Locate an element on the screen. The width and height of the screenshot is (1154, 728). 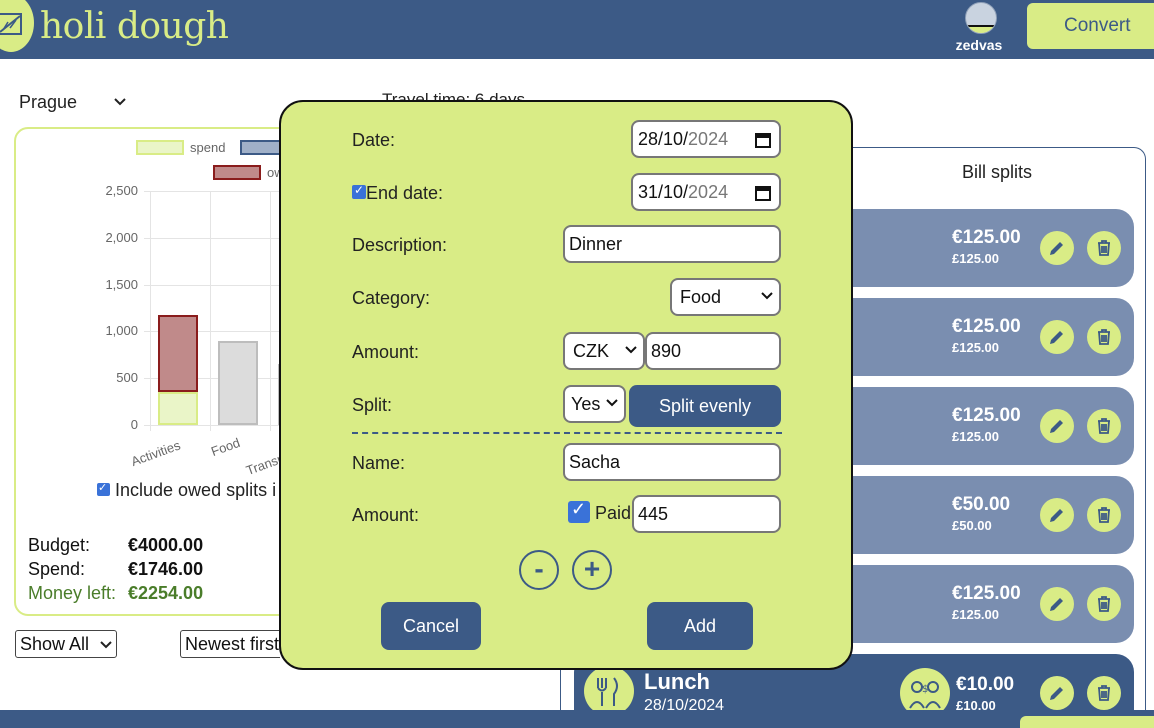
show-filter-value: Show All is located at coordinates (55, 644).